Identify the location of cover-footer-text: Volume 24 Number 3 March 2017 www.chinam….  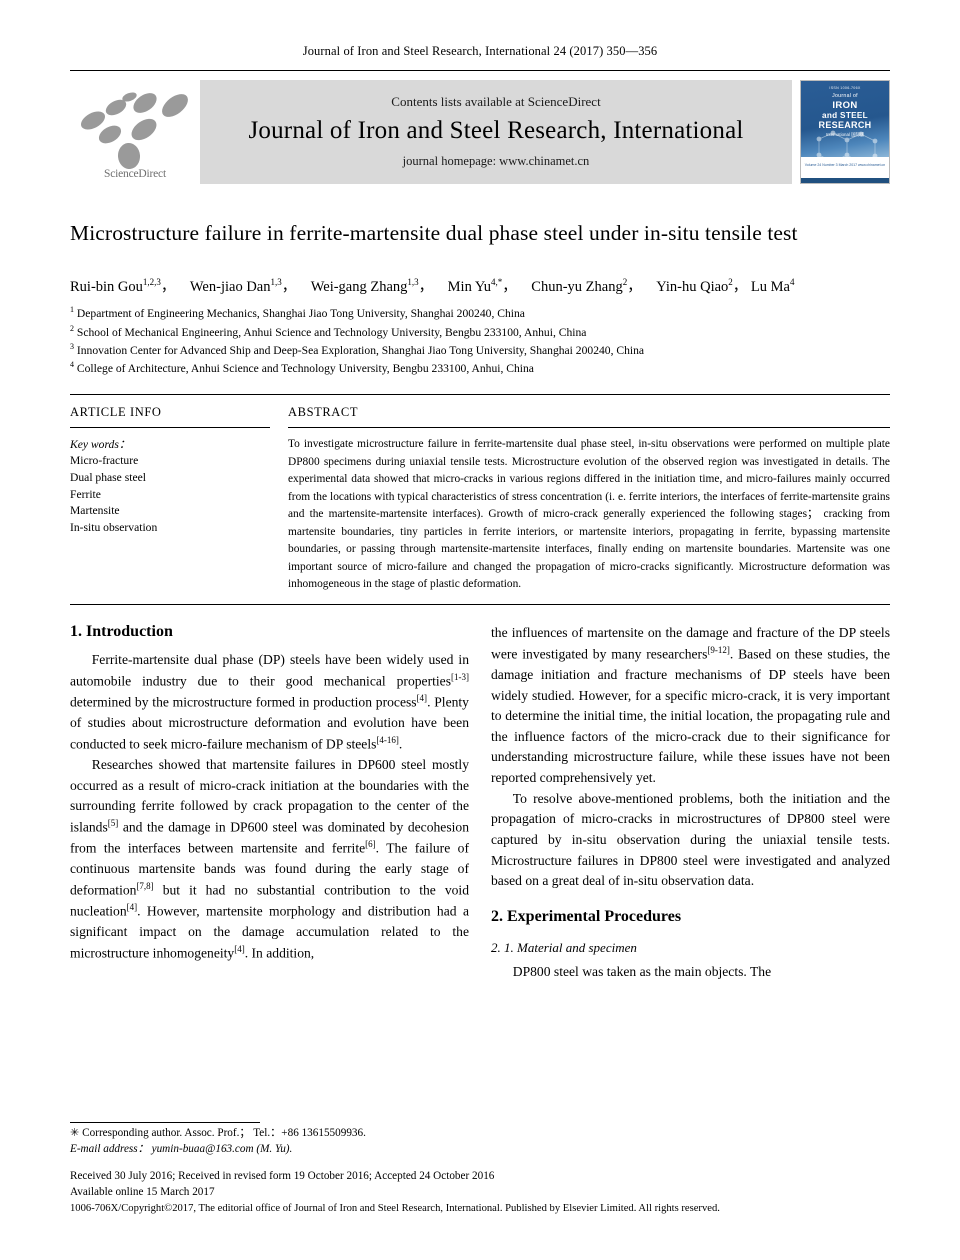
(845, 165).